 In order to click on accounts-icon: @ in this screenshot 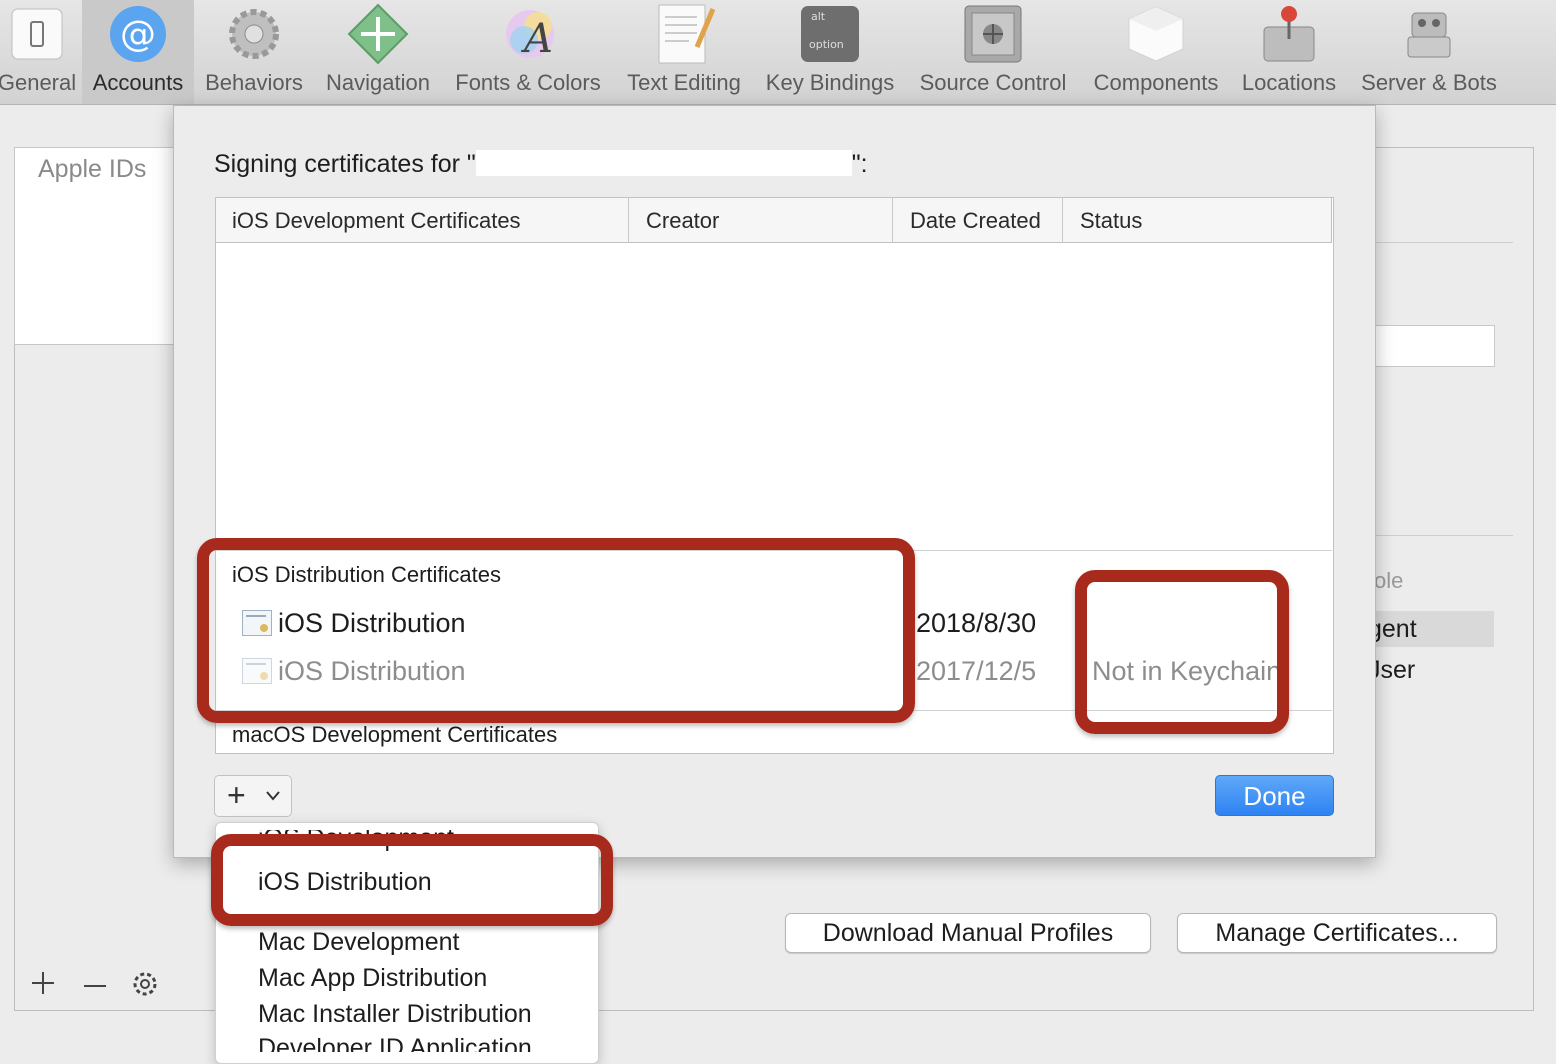, I will do `click(138, 34)`.